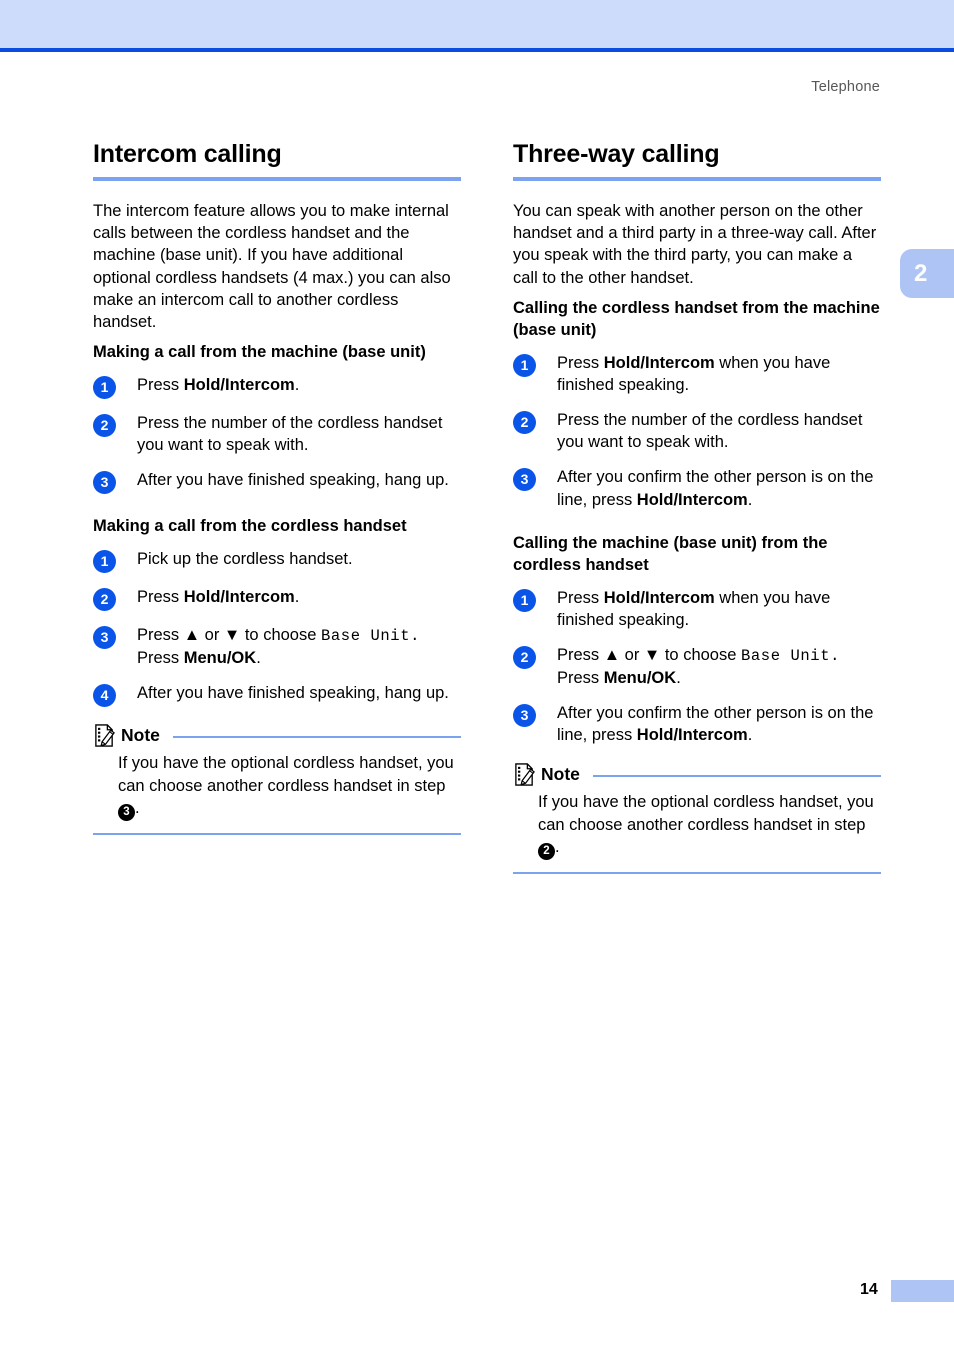 The image size is (954, 1348). What do you see at coordinates (616, 154) in the screenshot?
I see `page-title-right: Three-way calling` at bounding box center [616, 154].